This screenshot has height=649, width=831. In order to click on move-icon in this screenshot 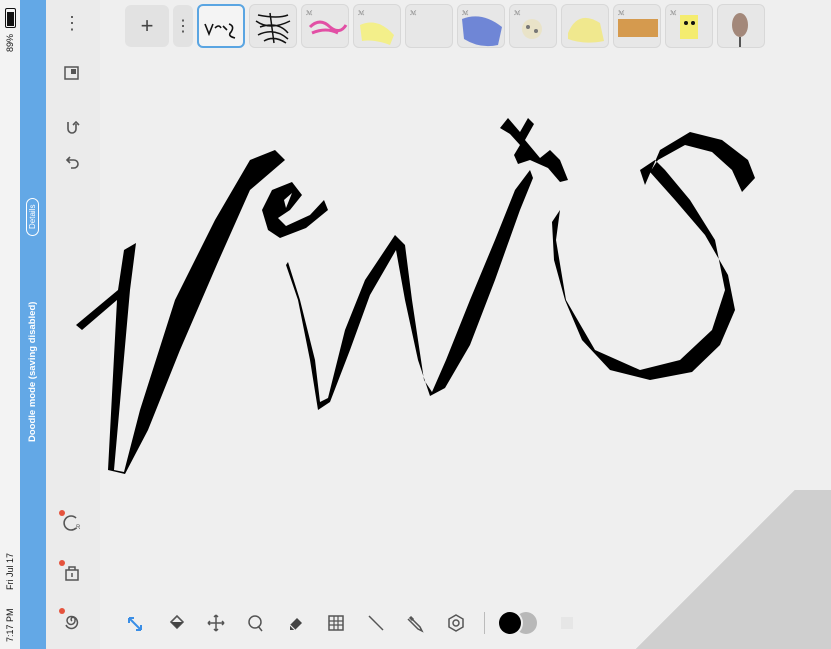, I will do `click(216, 623)`.